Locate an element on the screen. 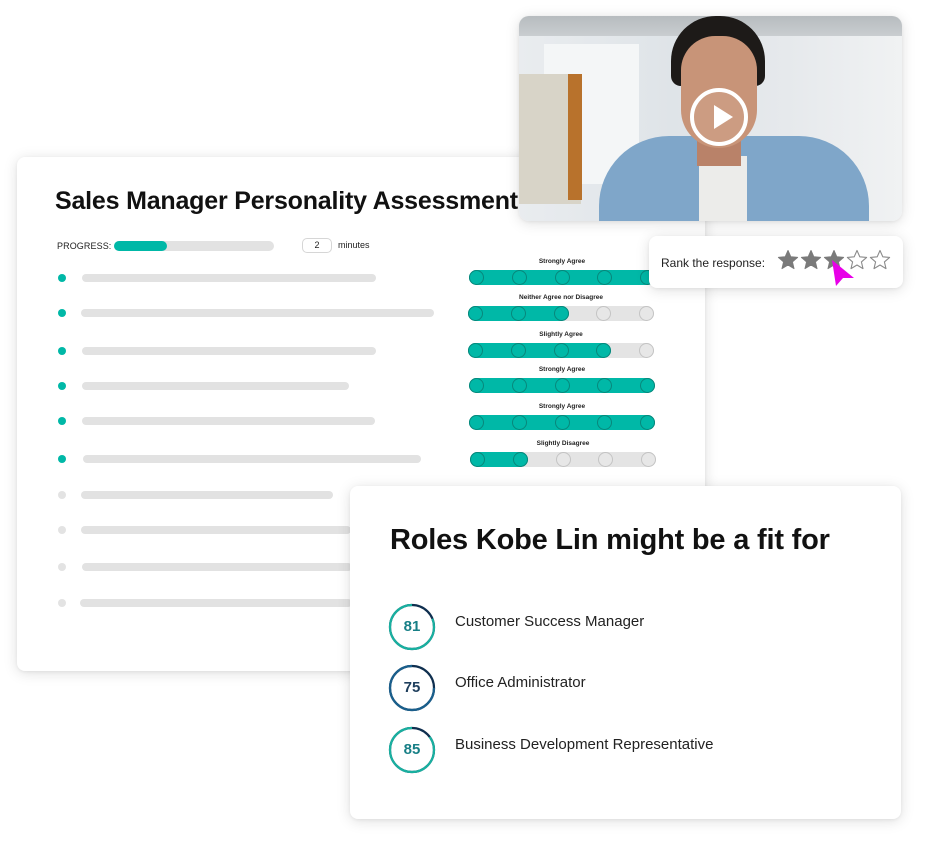  star-empty-icon is located at coordinates (880, 260).